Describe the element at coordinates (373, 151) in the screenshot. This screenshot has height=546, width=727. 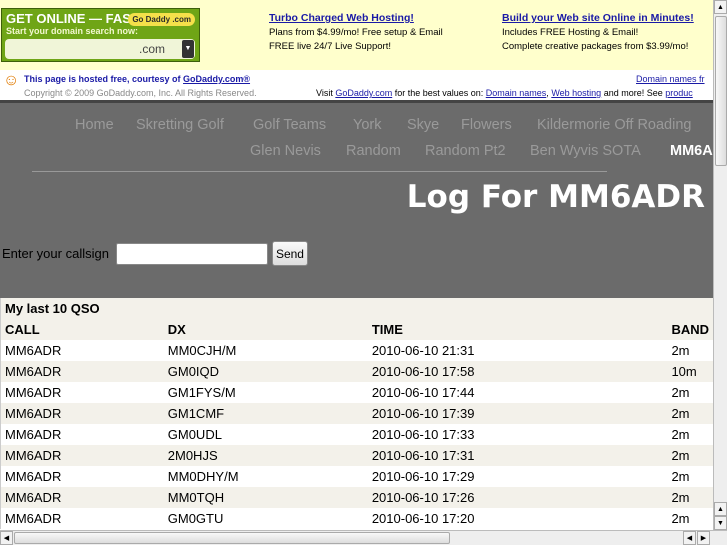
I see `nav-random: Random` at that location.